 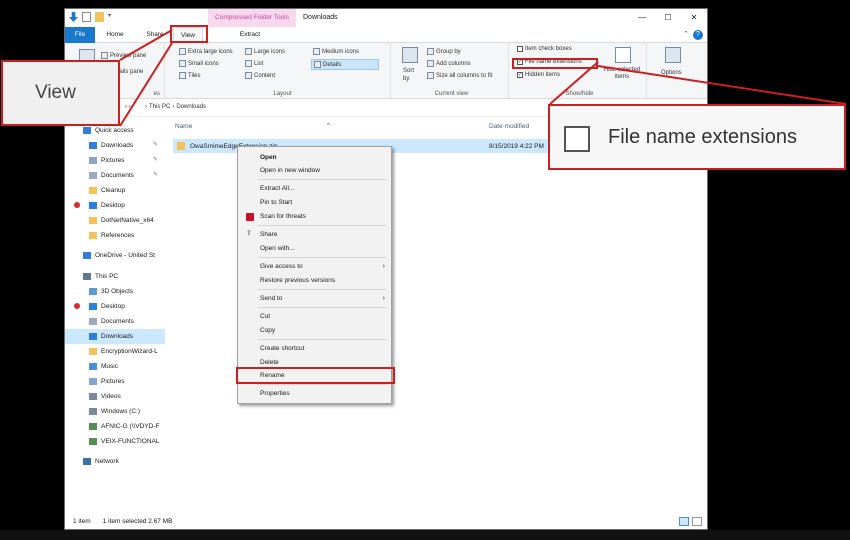 I want to click on layout-small-icons: Small icons, so click(x=199, y=63).